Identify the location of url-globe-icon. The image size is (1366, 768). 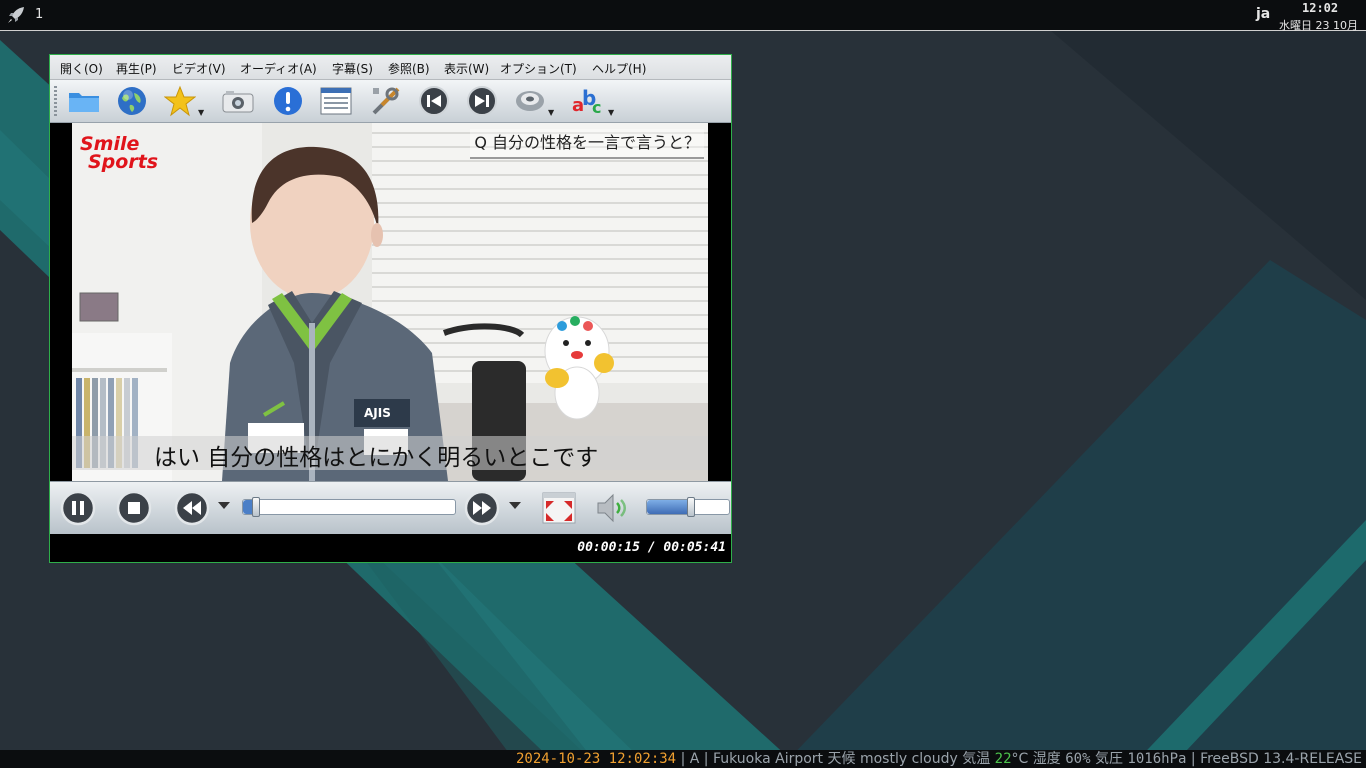
(132, 101).